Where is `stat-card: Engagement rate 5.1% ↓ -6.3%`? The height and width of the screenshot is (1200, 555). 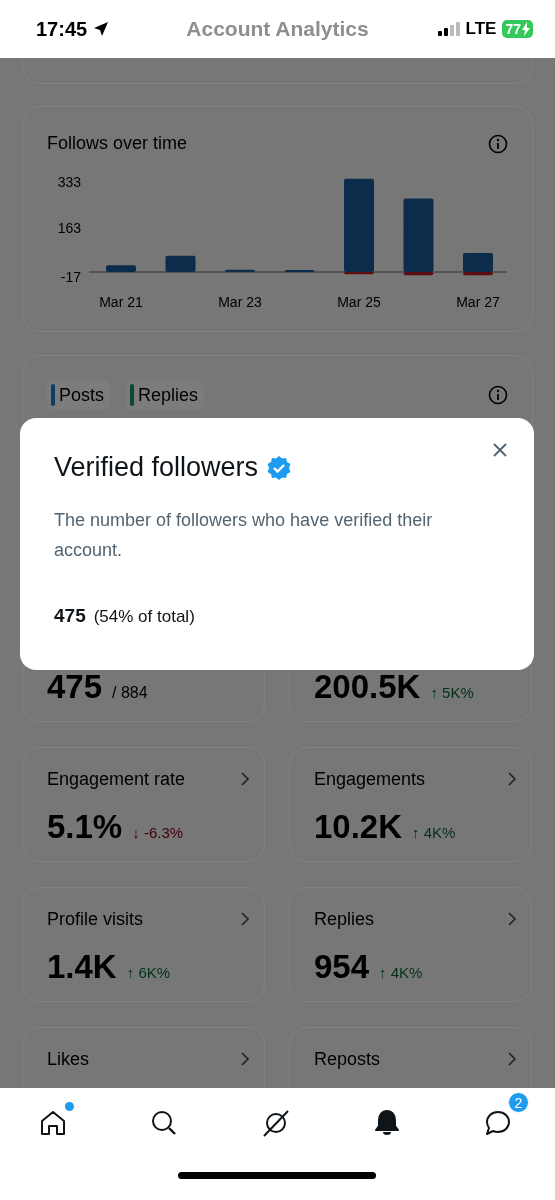
stat-card: Engagement rate 5.1% ↓ -6.3% is located at coordinates (143, 804).